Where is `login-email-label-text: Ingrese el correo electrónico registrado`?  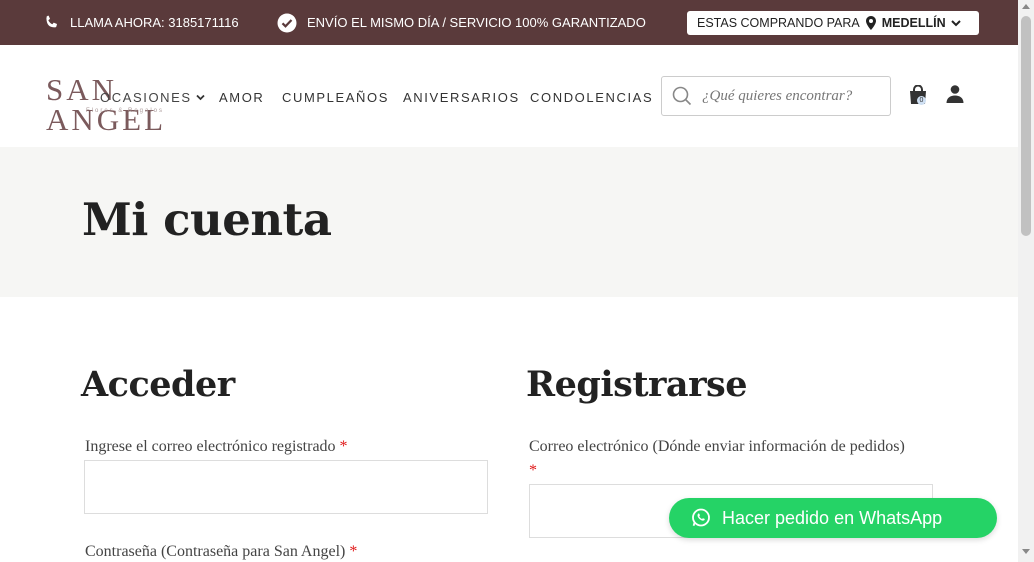 login-email-label-text: Ingrese el correo electrónico registrado is located at coordinates (210, 446).